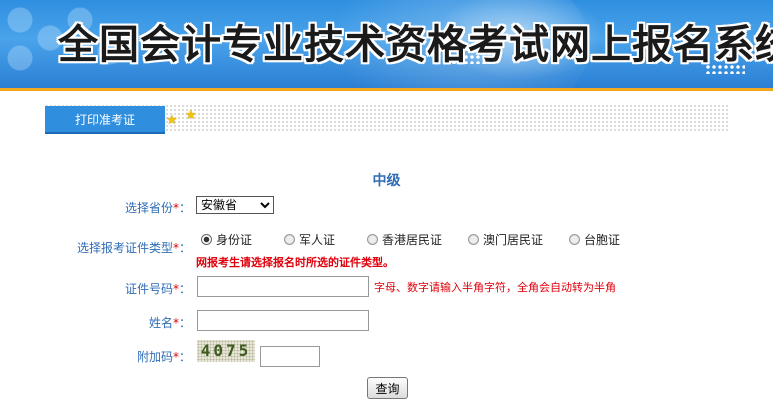  Describe the element at coordinates (602, 240) in the screenshot. I see `radio-label: 台胞证` at that location.